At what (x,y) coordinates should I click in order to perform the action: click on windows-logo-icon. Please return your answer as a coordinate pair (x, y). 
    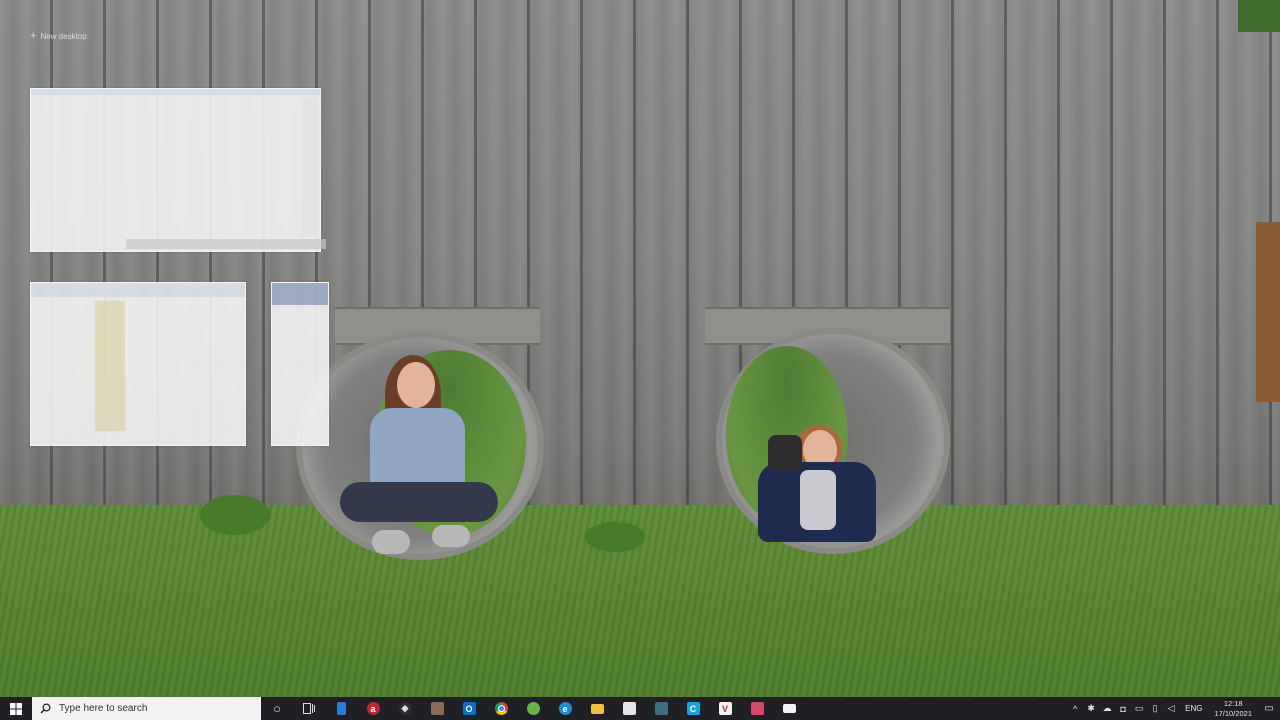
    Looking at the image, I should click on (16, 708).